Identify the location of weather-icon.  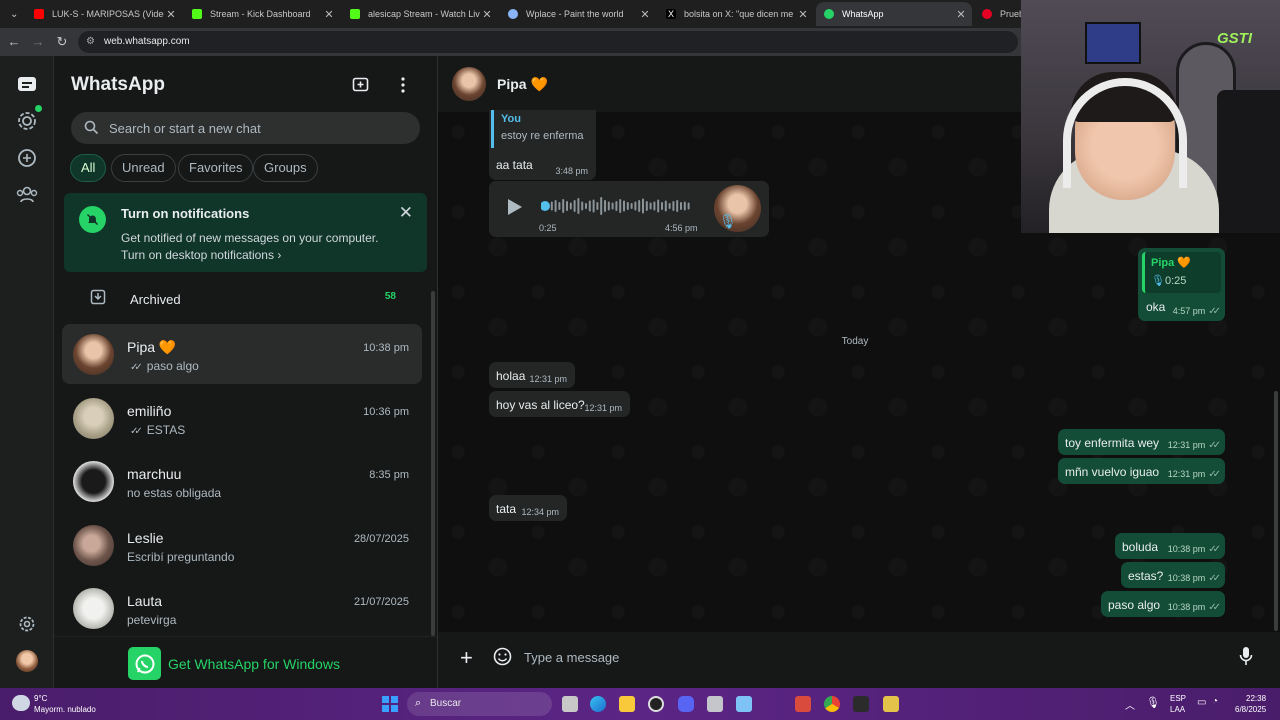
(21, 703).